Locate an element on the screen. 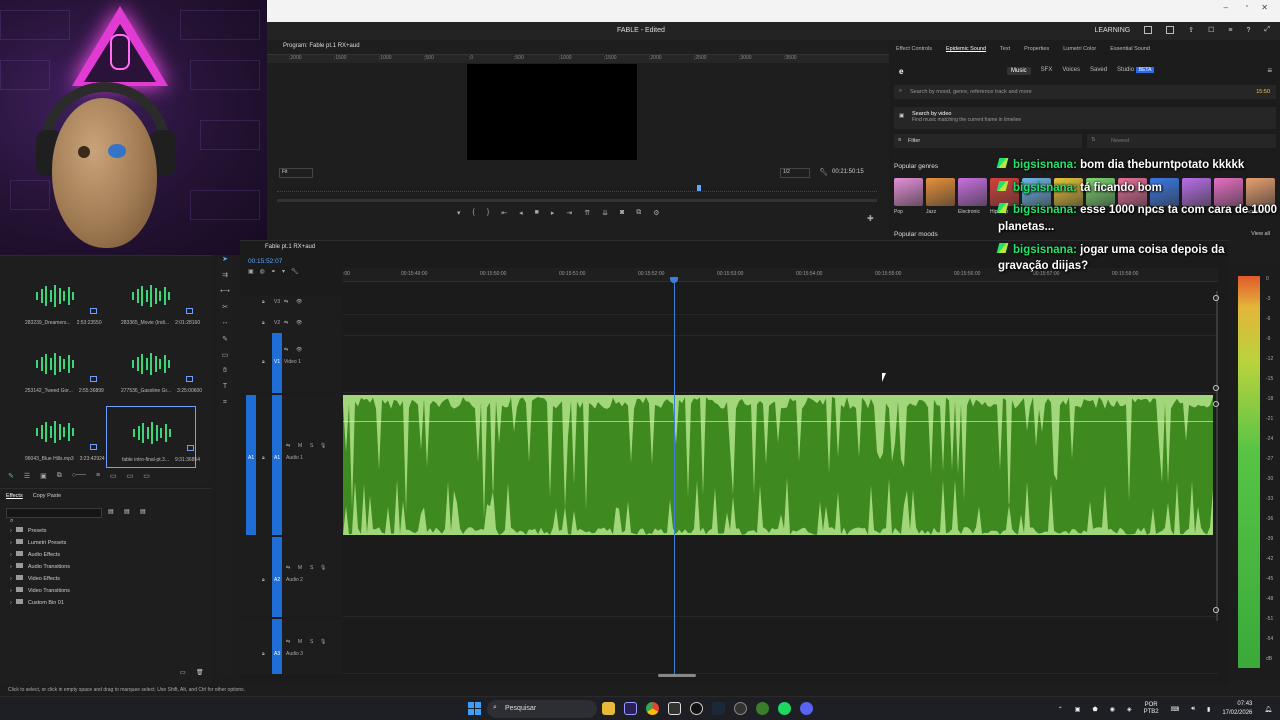 The width and height of the screenshot is (1280, 720). obs-icon is located at coordinates (696, 708).